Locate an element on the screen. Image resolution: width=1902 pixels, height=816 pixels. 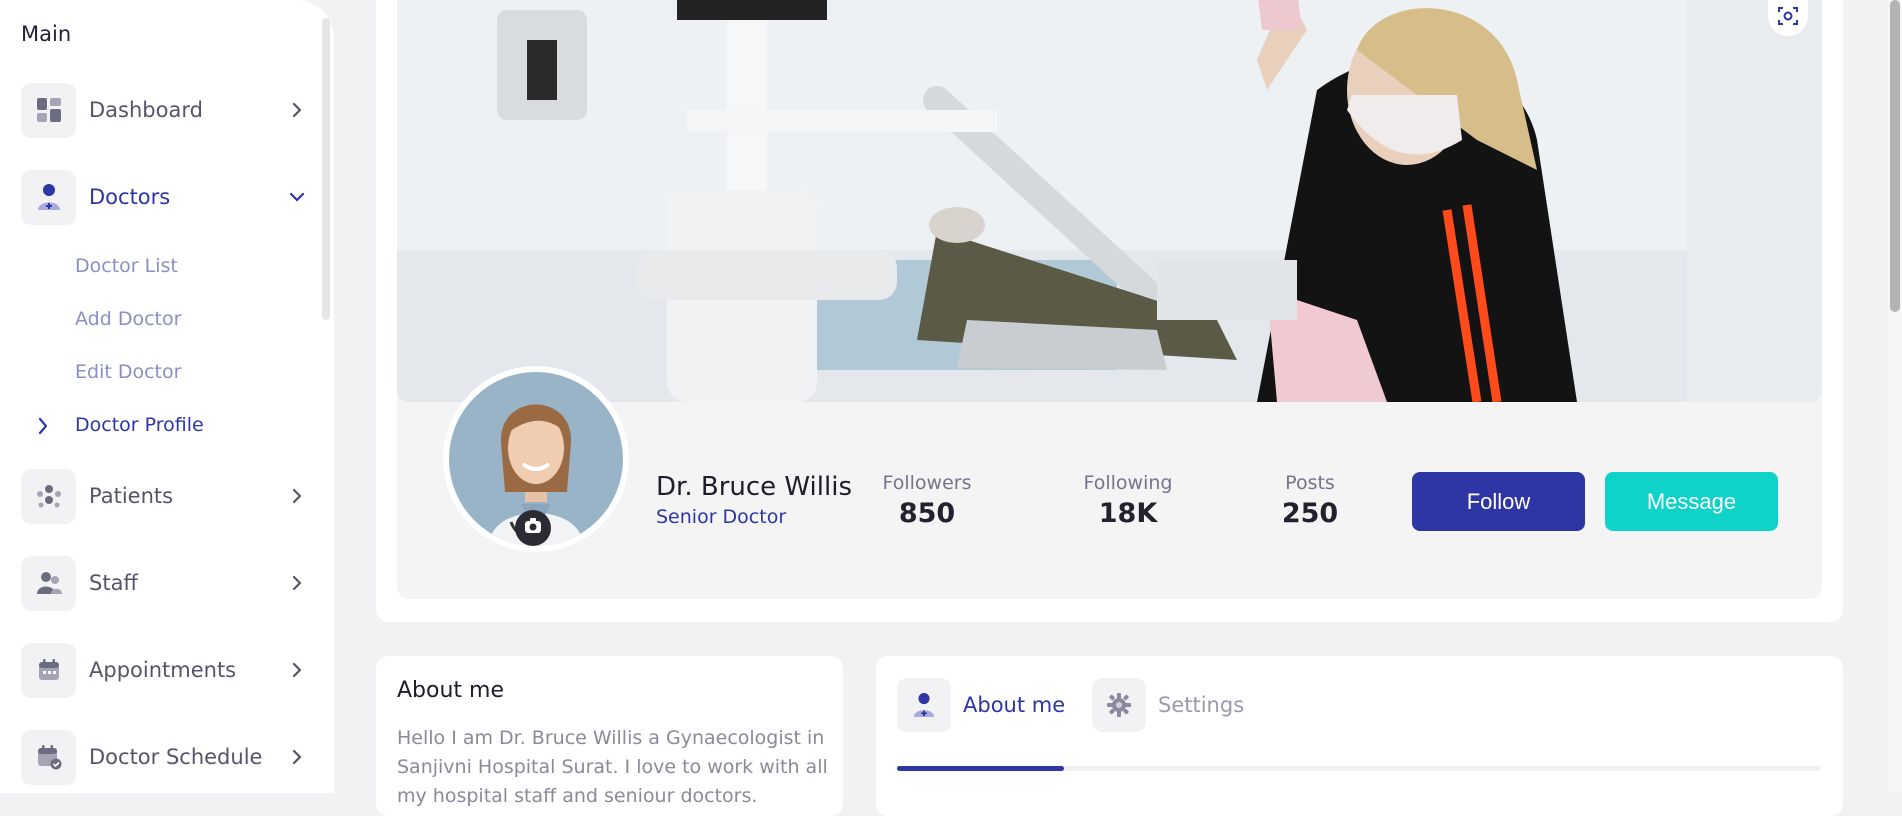
sidebar-scrollbar is located at coordinates (326, 169).